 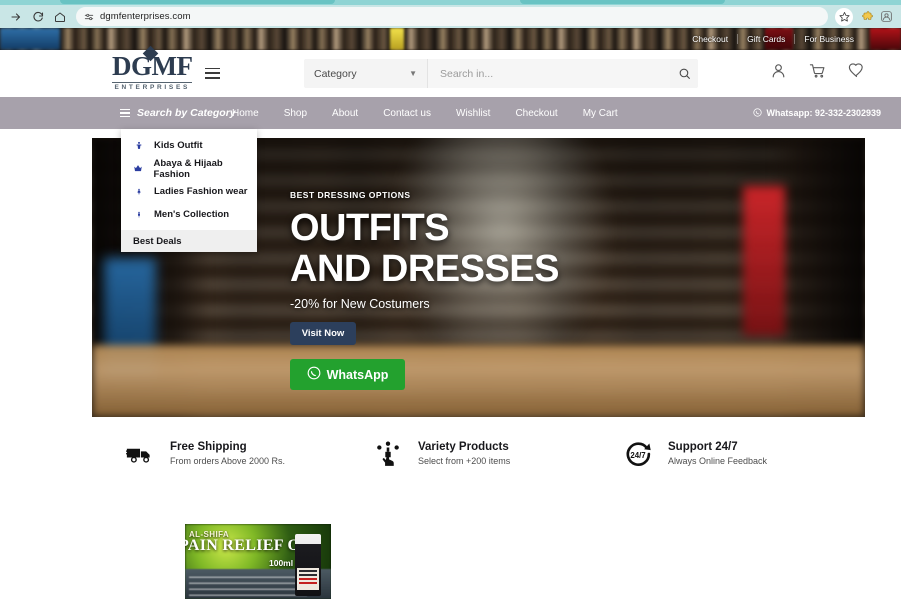 What do you see at coordinates (345, 113) in the screenshot?
I see `nav-item-about: About` at bounding box center [345, 113].